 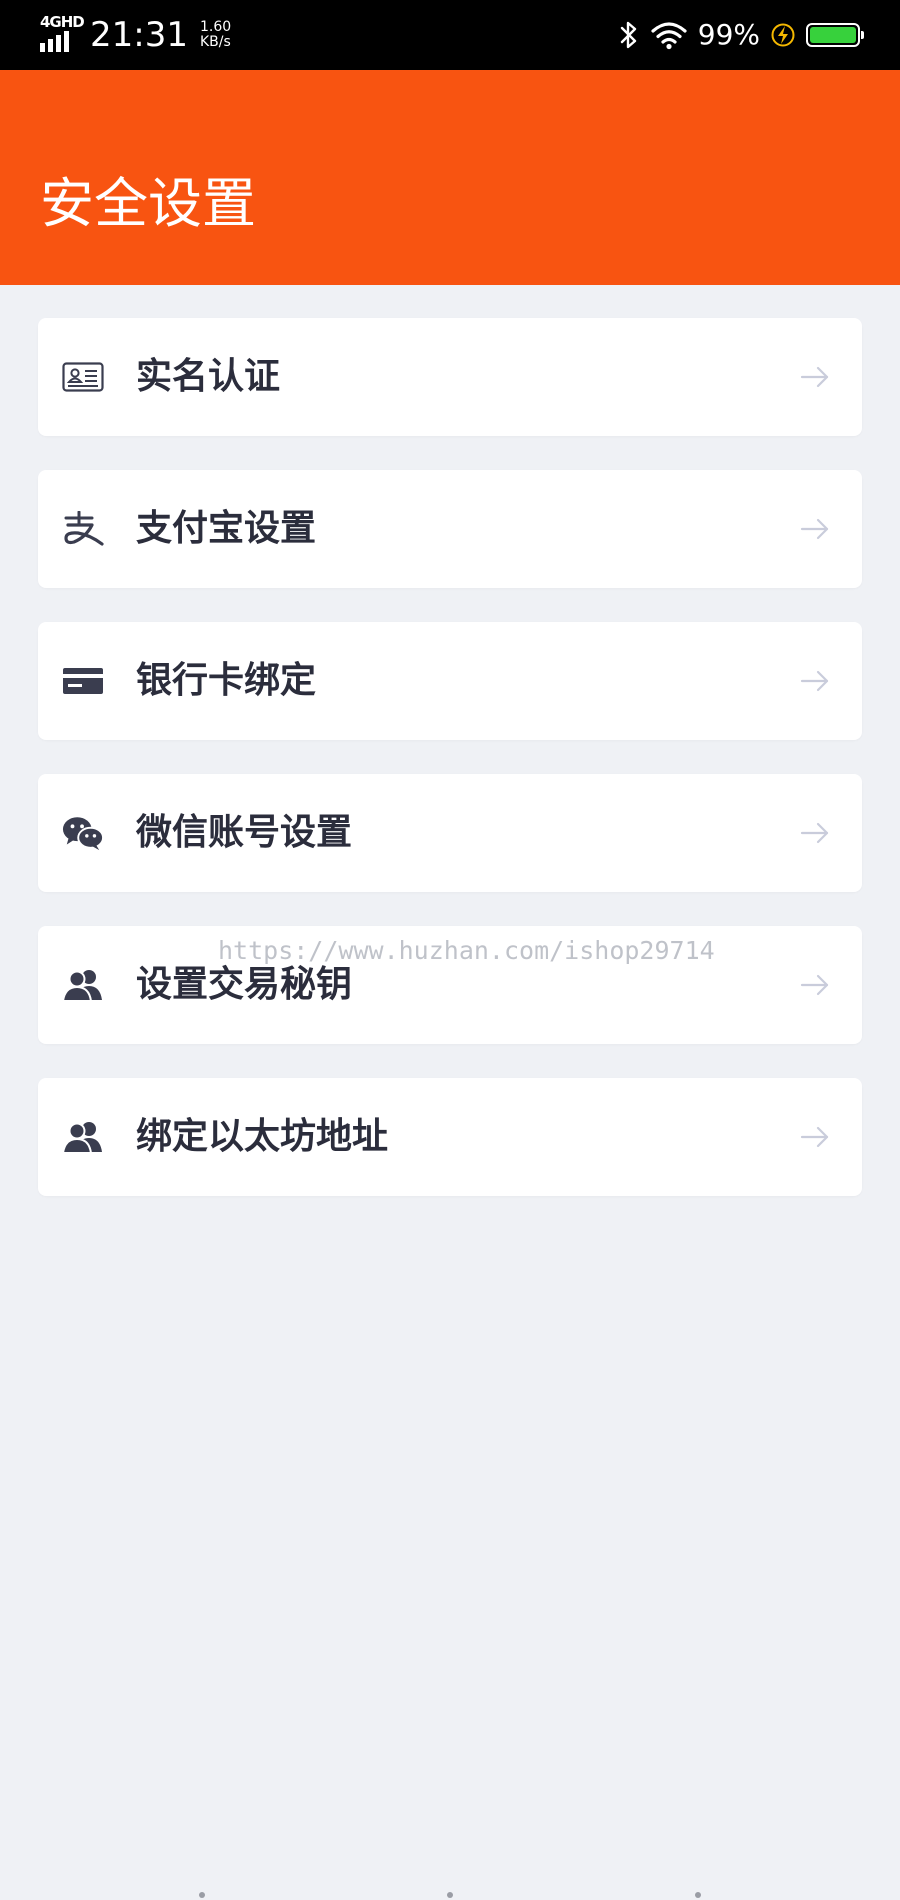 What do you see at coordinates (450, 35) in the screenshot?
I see `status-bar: 4GHD 21:31 1.60 KB/s 99%` at bounding box center [450, 35].